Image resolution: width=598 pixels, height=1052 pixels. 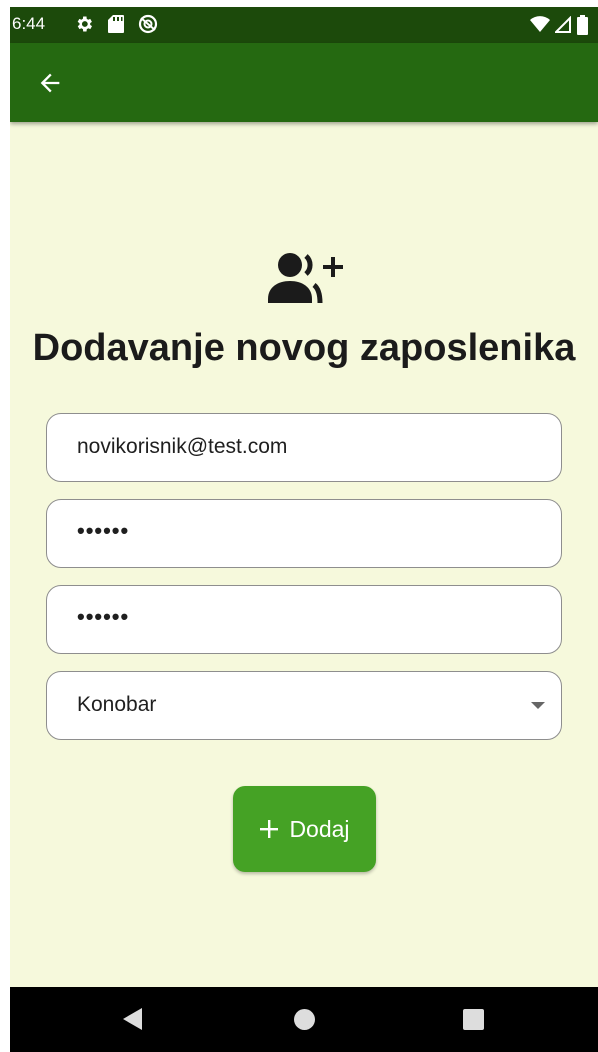 I want to click on nav-back-icon, so click(x=132, y=1019).